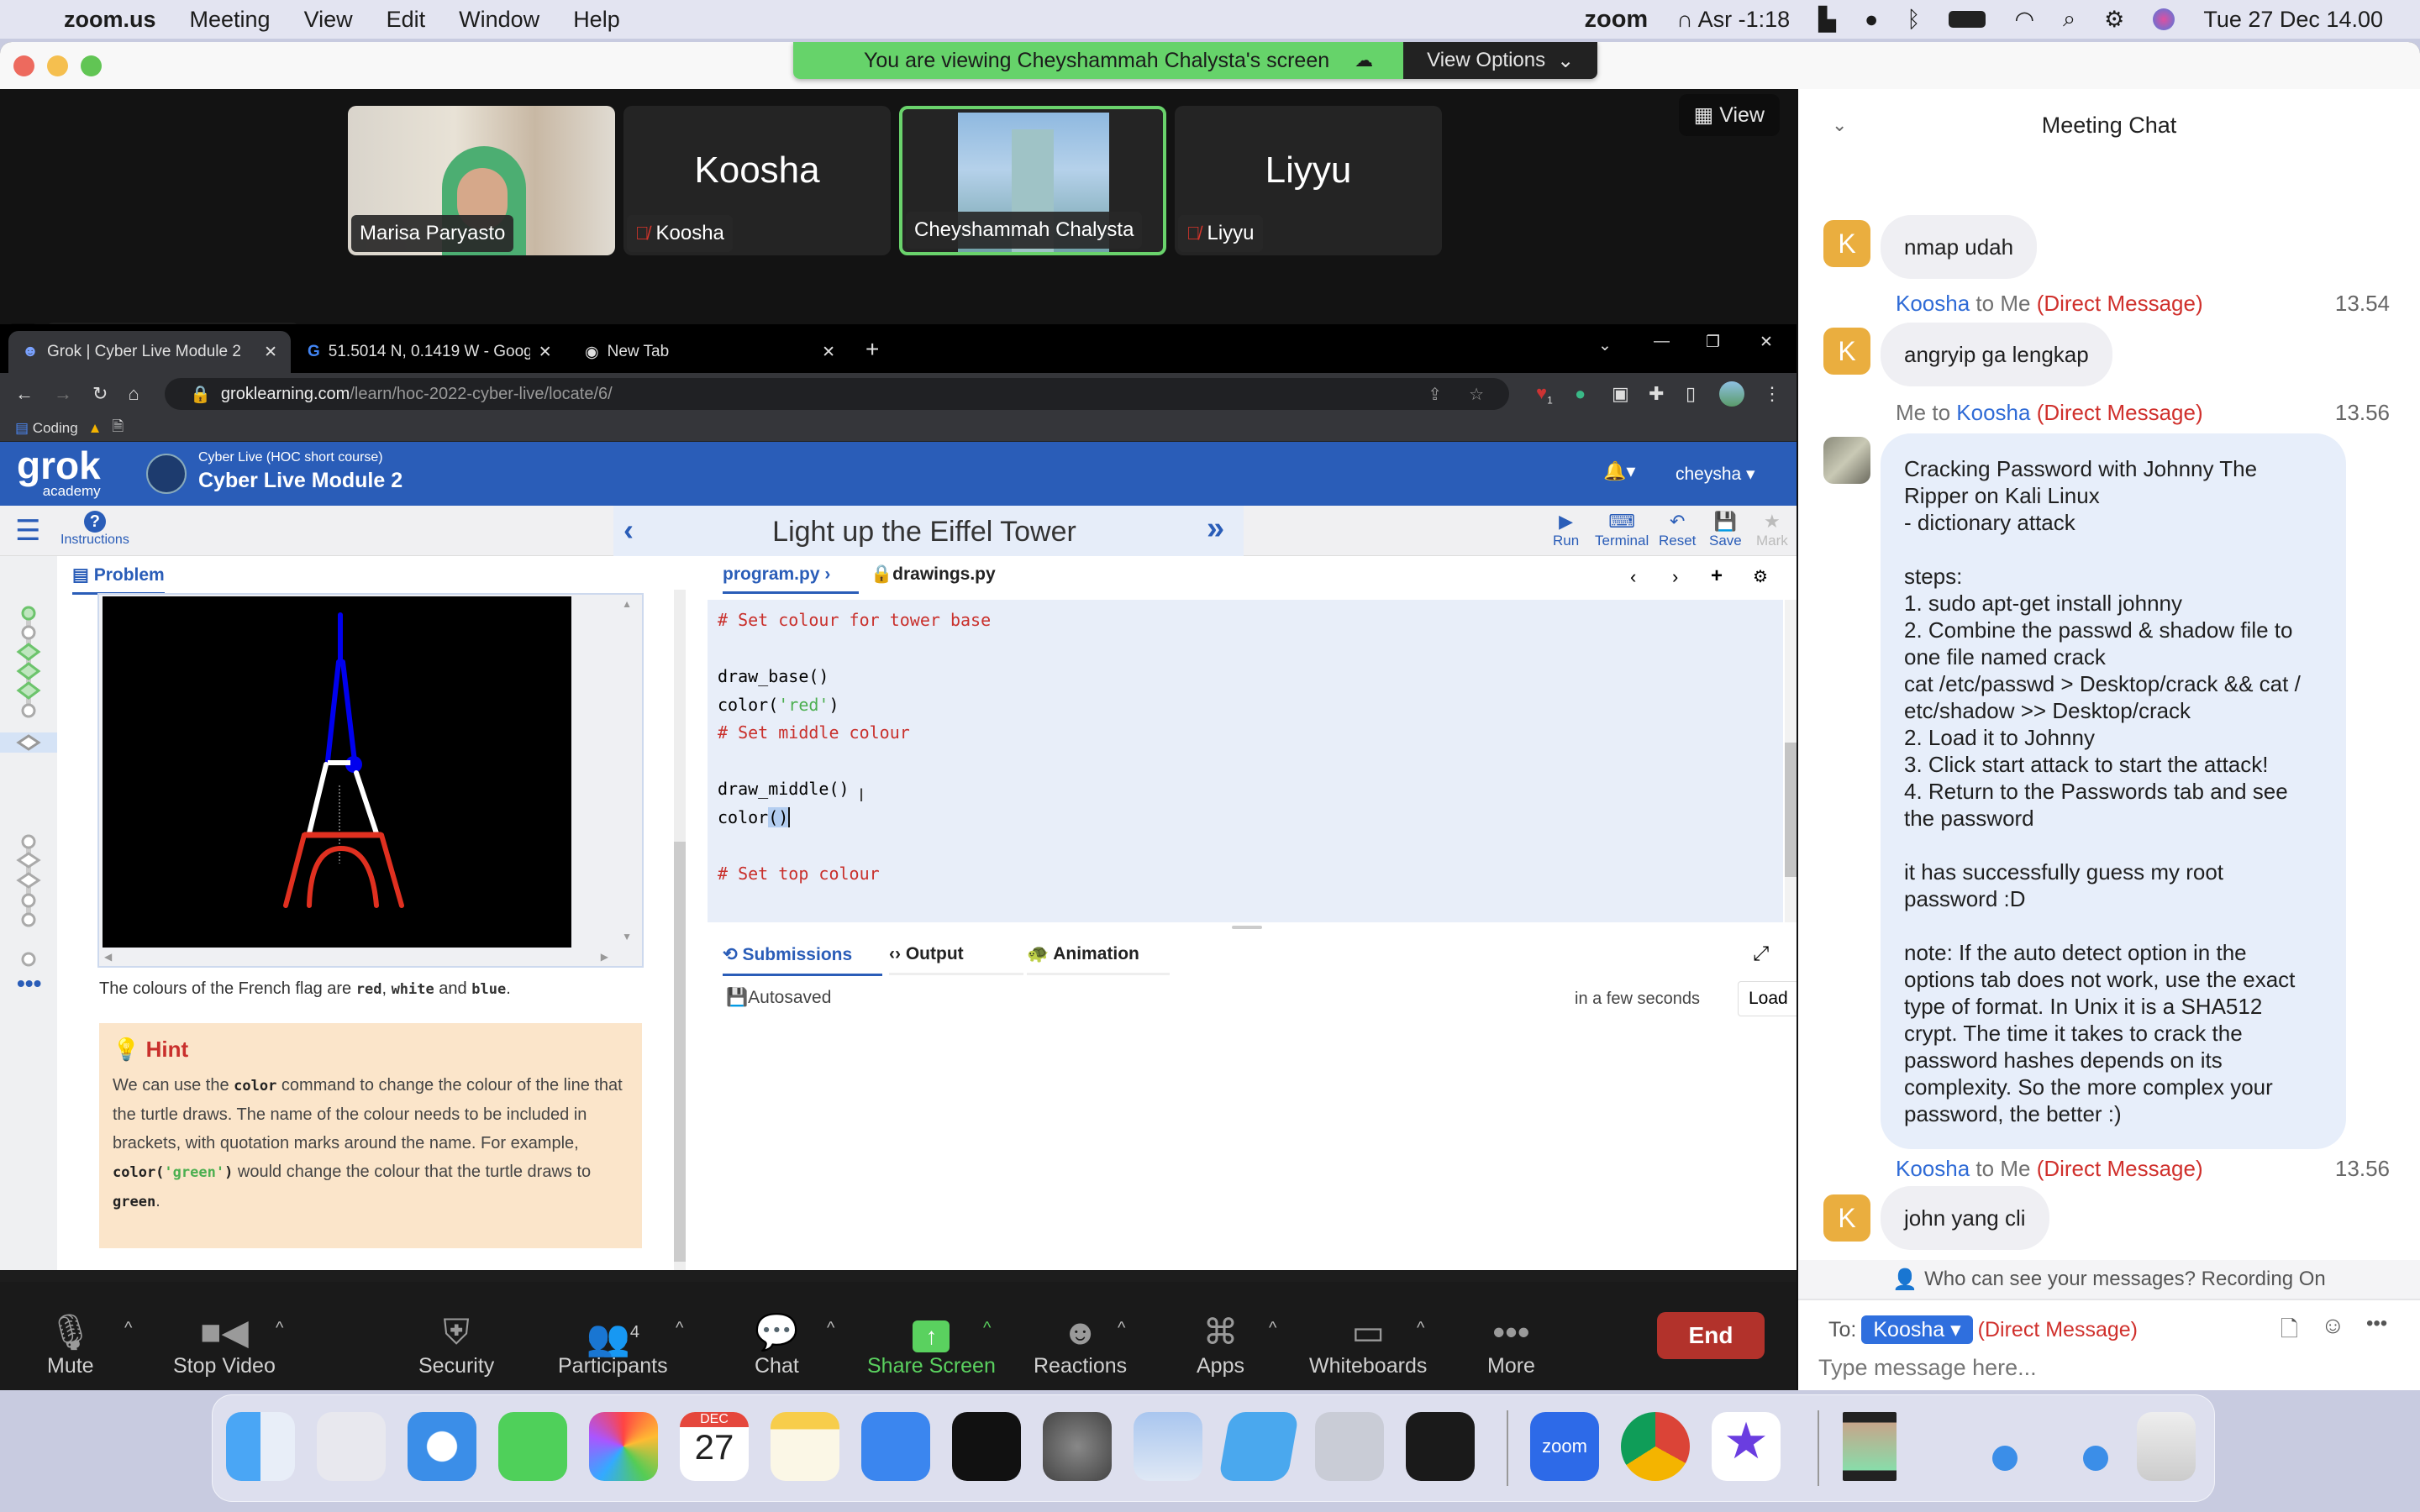  What do you see at coordinates (2005, 1458) in the screenshot?
I see `dock-safari-download-icon` at bounding box center [2005, 1458].